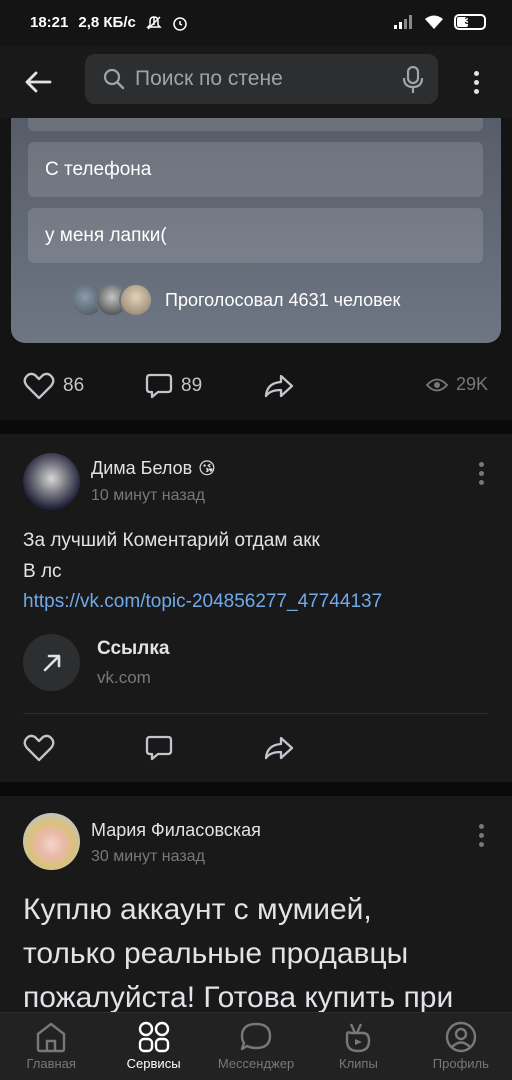  I want to click on nav-label: Профиль, so click(460, 1063).